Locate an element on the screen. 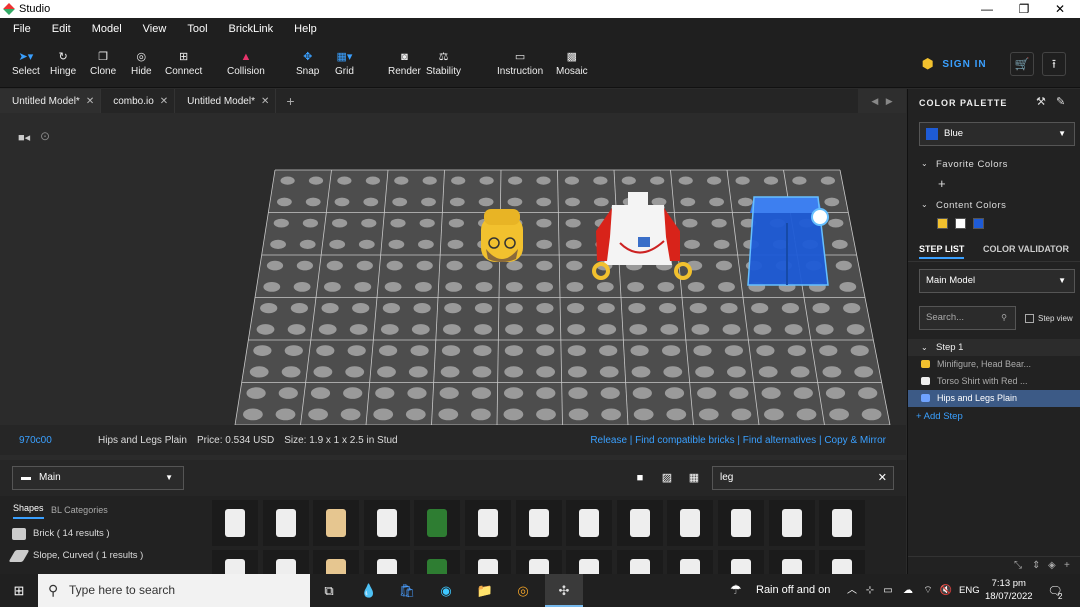 This screenshot has width=1080, height=607. expand-icon: ⇕ is located at coordinates (1036, 566).